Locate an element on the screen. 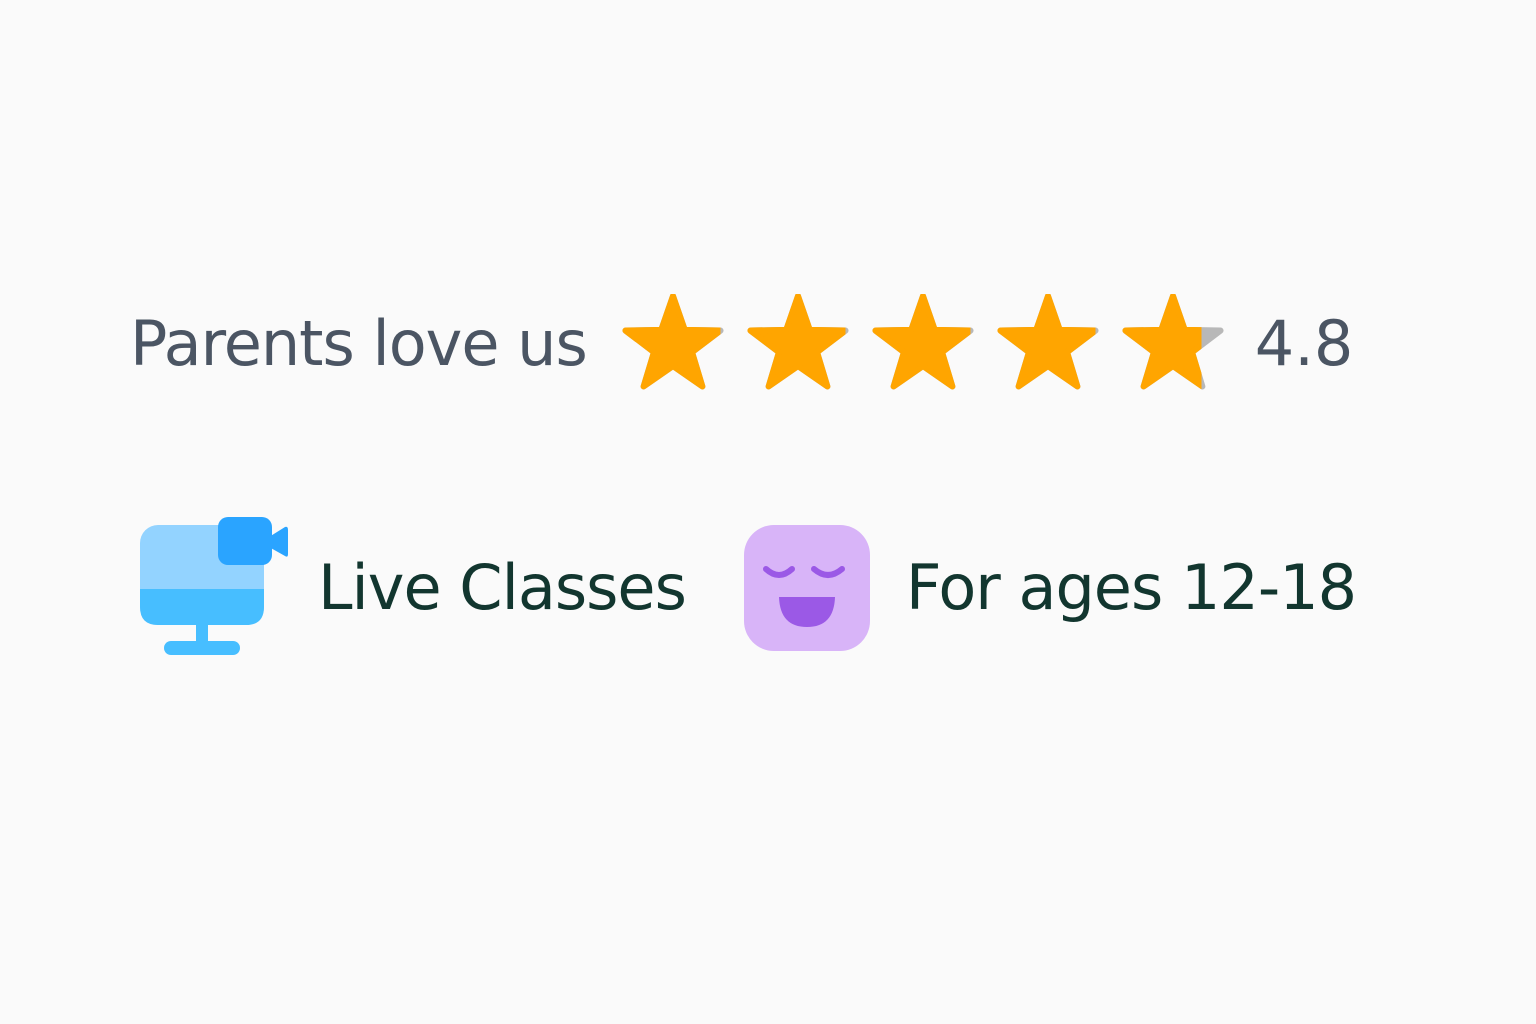 This screenshot has height=1024, width=1536. feature-ages: For ages 12-18 is located at coordinates (1050, 587).